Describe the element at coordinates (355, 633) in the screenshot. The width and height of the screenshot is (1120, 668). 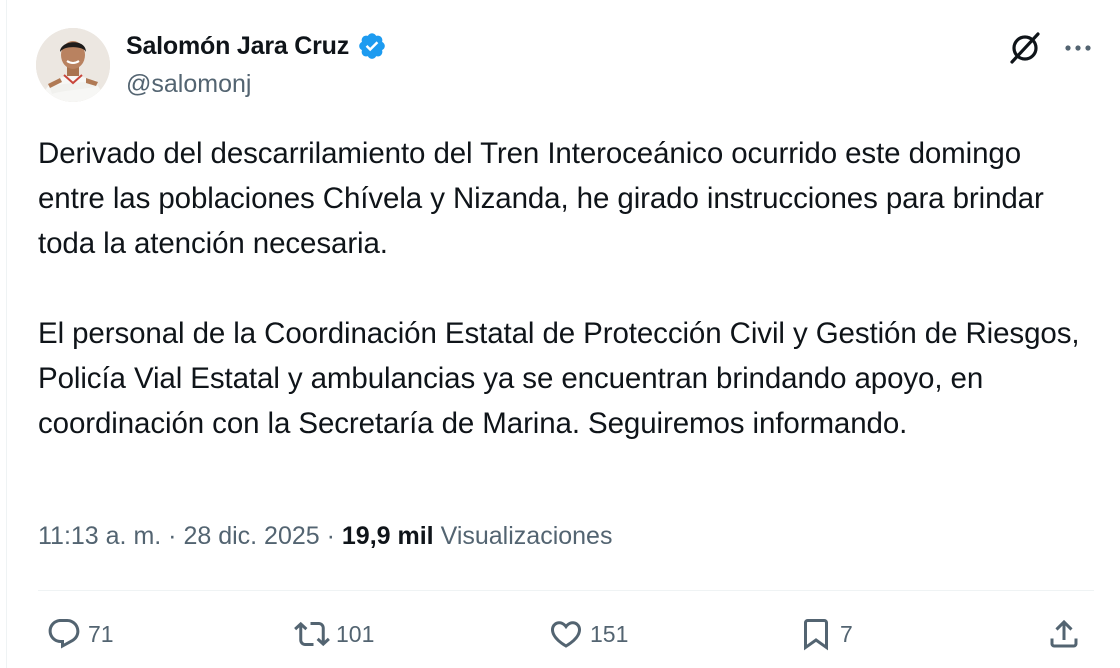
I see `repost-count: 101` at that location.